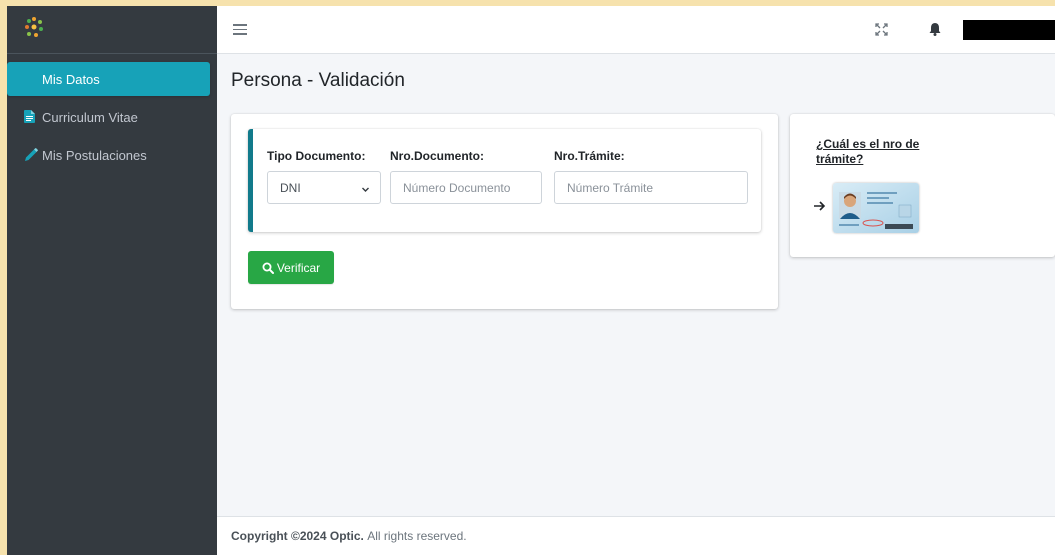 Image resolution: width=1055 pixels, height=555 pixels. What do you see at coordinates (318, 80) in the screenshot?
I see `page-title: Persona - Validación` at bounding box center [318, 80].